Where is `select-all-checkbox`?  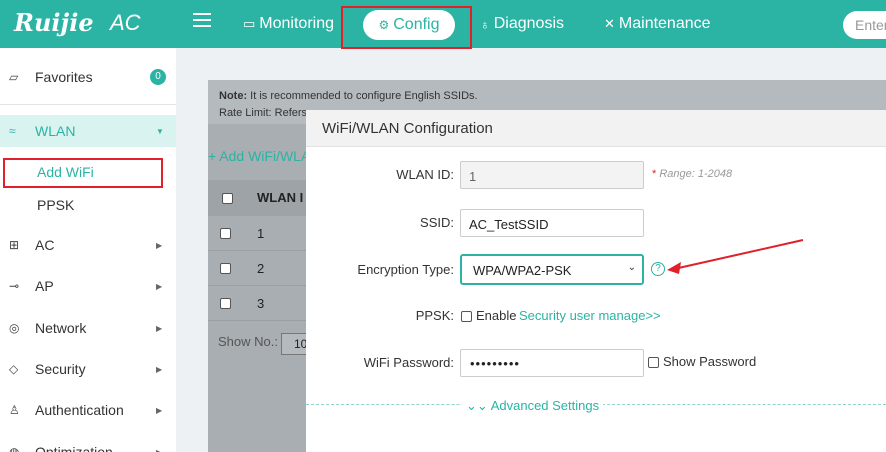
select-all-checkbox is located at coordinates (227, 198).